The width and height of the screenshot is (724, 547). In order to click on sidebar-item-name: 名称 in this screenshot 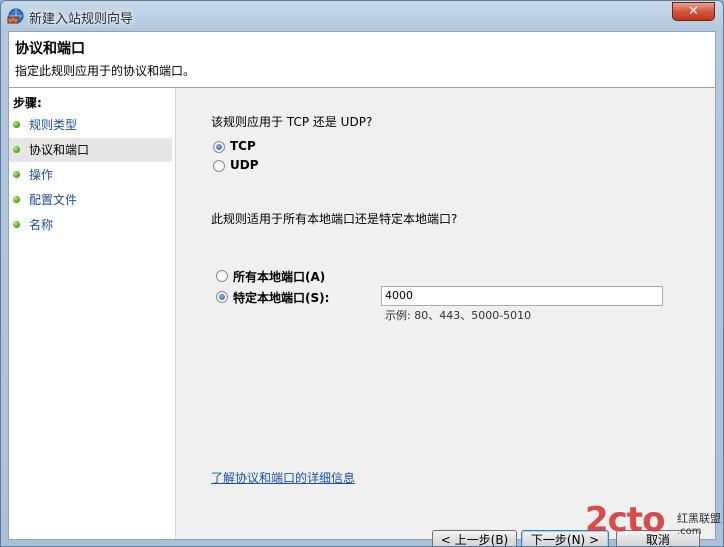, I will do `click(90, 225)`.